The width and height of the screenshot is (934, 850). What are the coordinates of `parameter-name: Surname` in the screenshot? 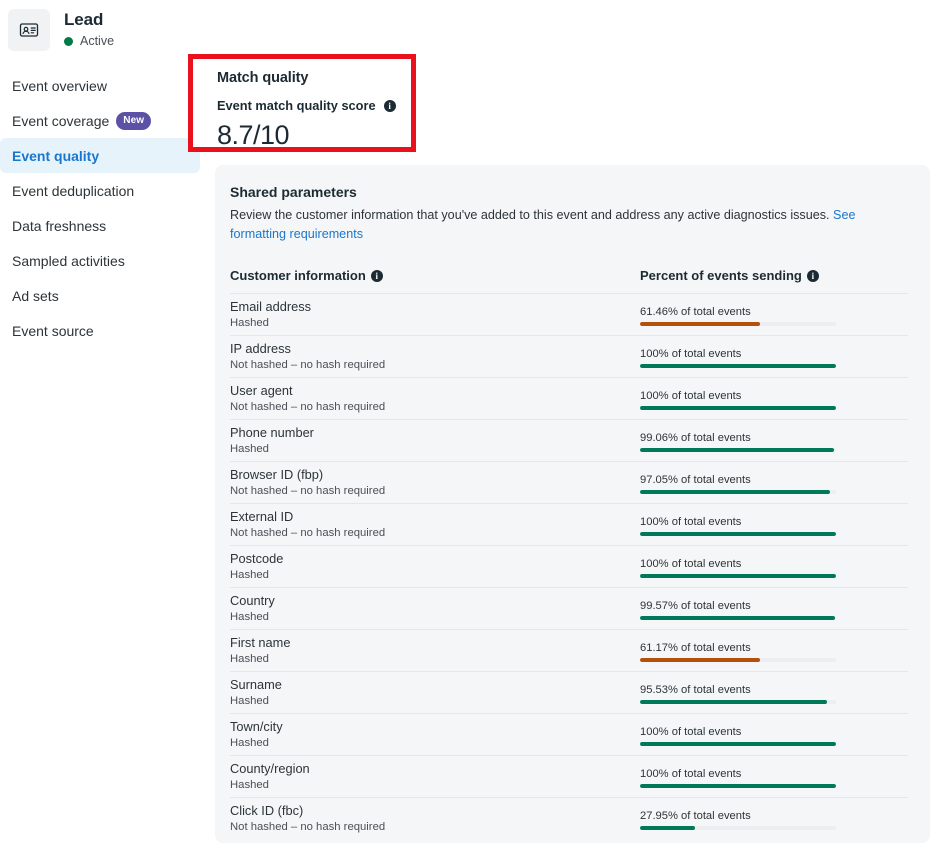 It's located at (256, 684).